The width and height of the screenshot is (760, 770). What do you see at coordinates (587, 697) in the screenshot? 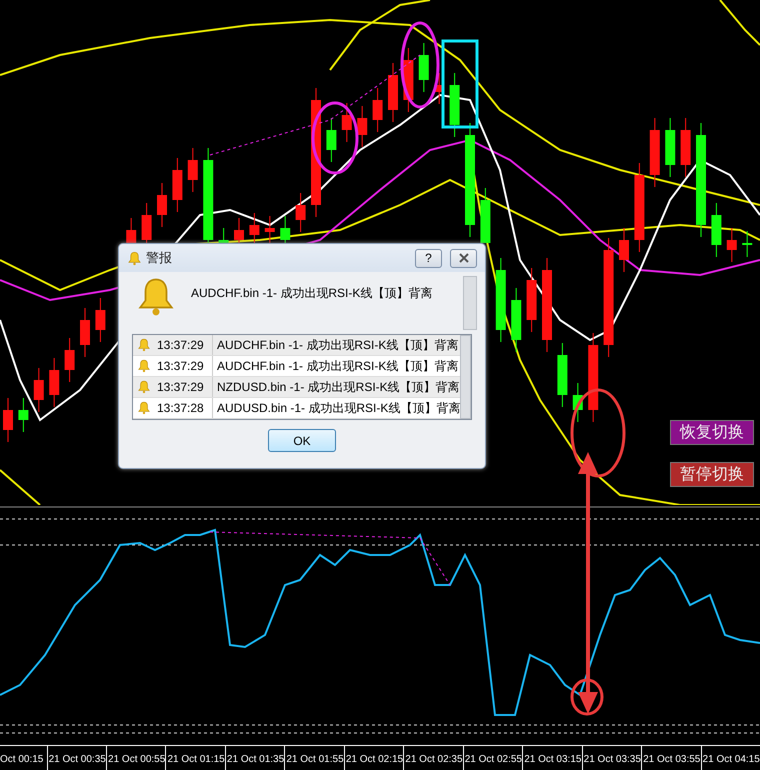
I see `circle-marker` at bounding box center [587, 697].